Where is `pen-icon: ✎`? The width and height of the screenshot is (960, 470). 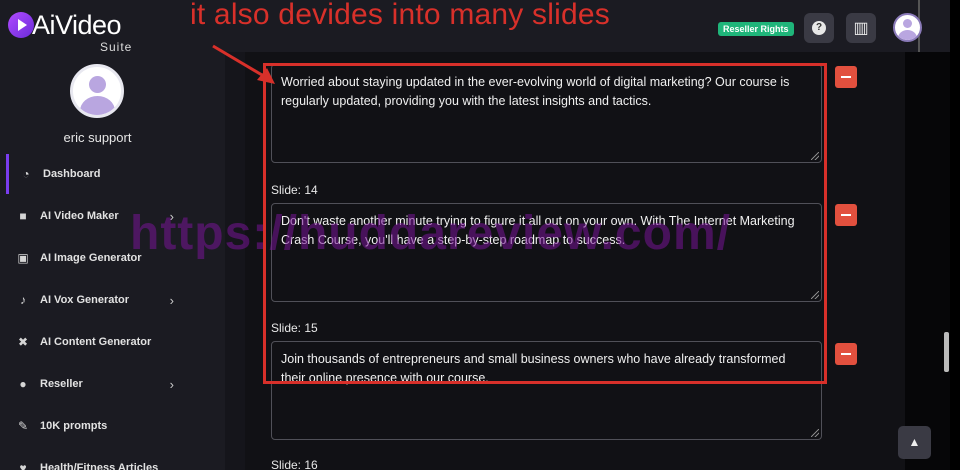
pen-icon: ✎ is located at coordinates (23, 426).